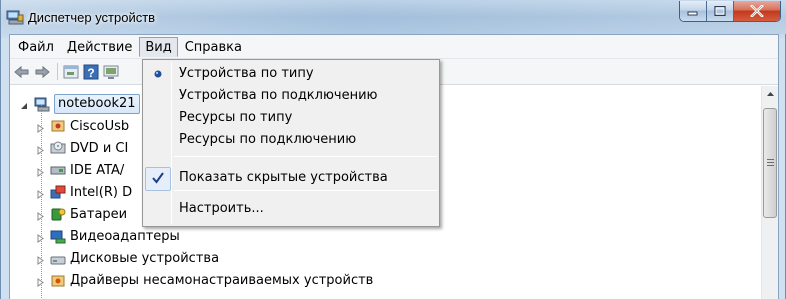 The width and height of the screenshot is (786, 299). What do you see at coordinates (278, 95) in the screenshot?
I see `menu-item-label: Устройства по подключению` at bounding box center [278, 95].